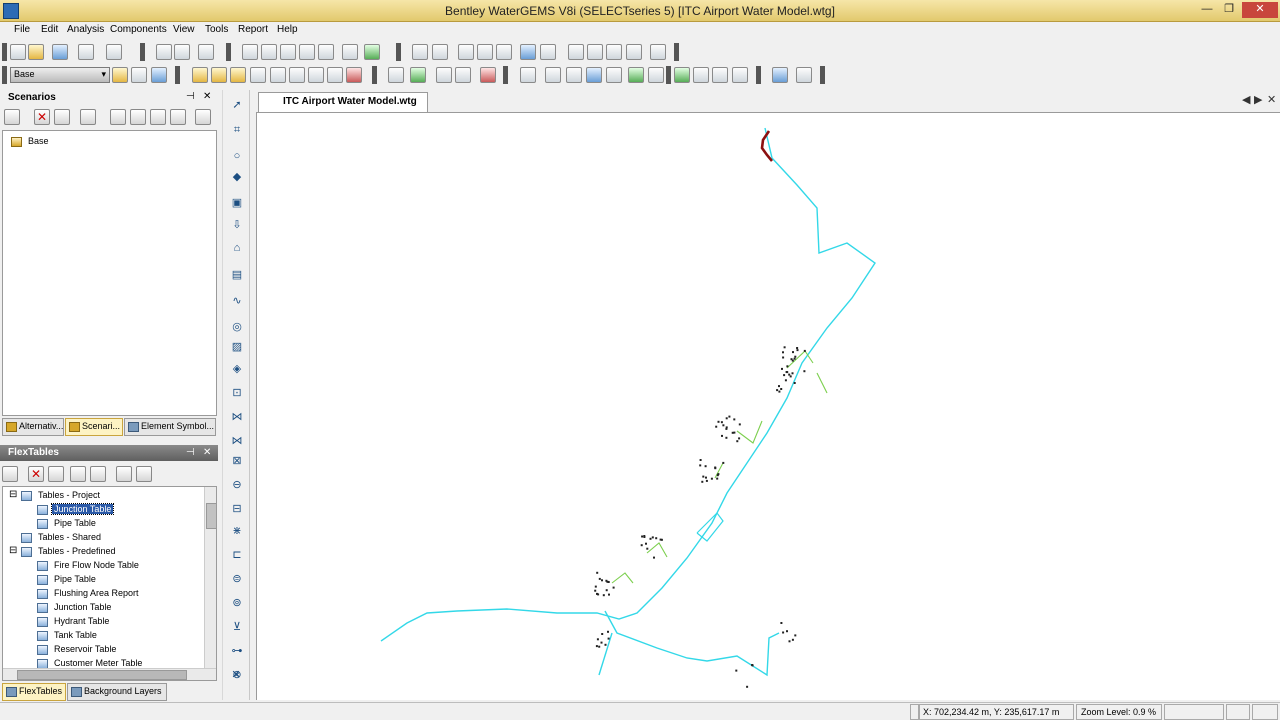 This screenshot has width=1280, height=720. What do you see at coordinates (594, 75) in the screenshot?
I see `criticality-icon` at bounding box center [594, 75].